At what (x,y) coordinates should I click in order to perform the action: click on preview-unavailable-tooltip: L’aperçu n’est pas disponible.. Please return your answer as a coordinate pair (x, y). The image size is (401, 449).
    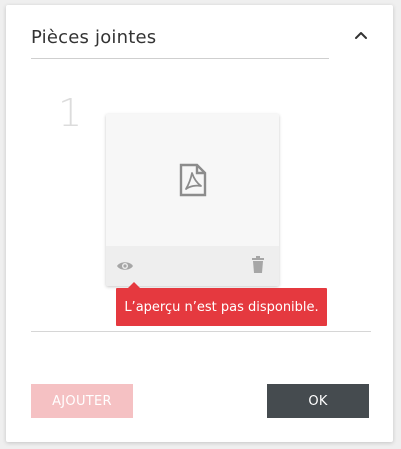
    Looking at the image, I should click on (221, 304).